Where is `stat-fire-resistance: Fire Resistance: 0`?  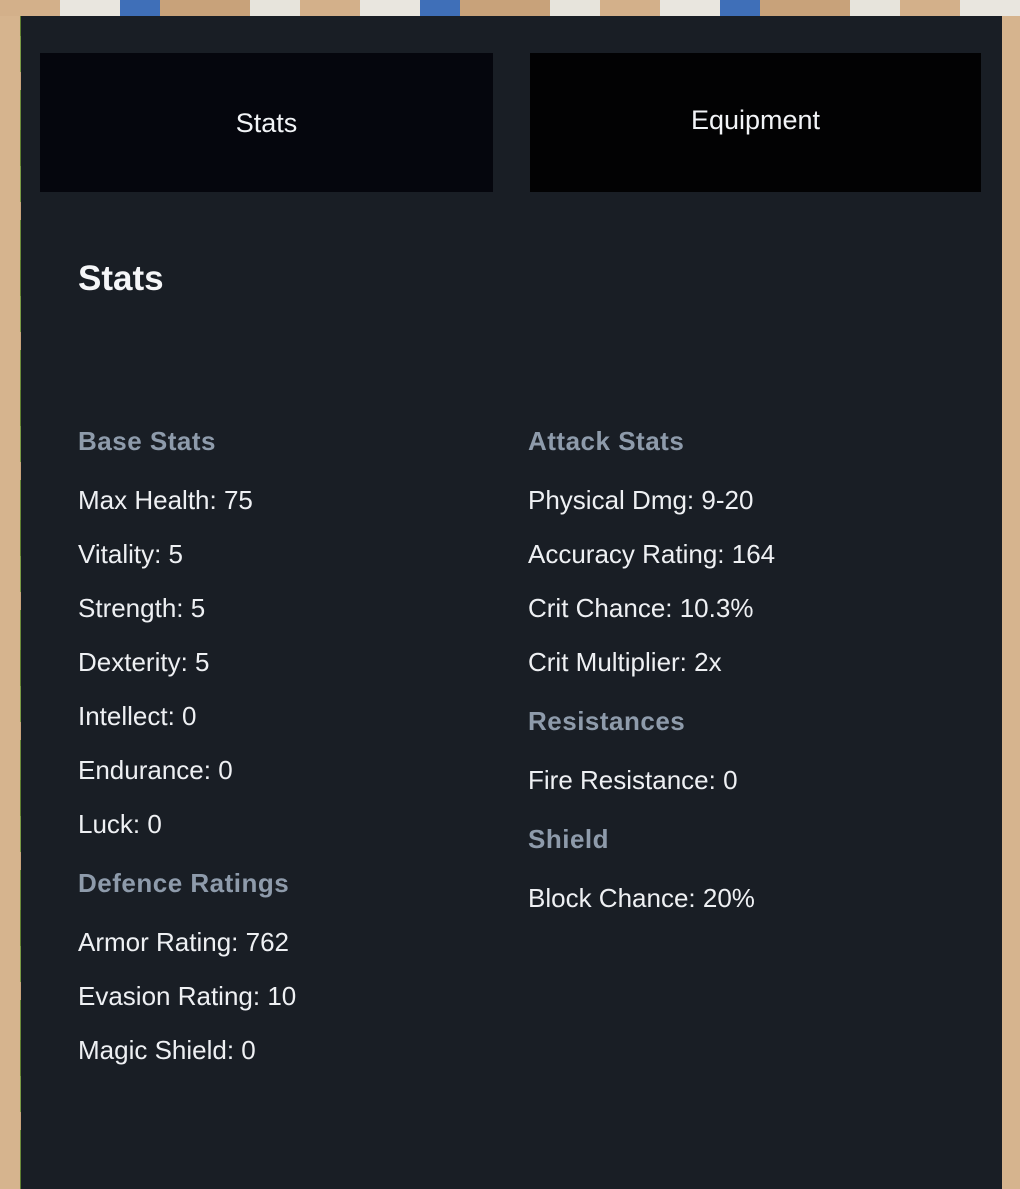
stat-fire-resistance: Fire Resistance: 0 is located at coordinates (633, 780).